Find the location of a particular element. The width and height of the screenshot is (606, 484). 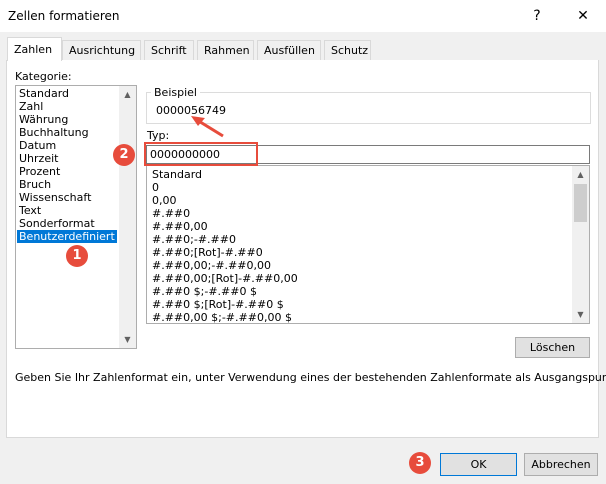

close-button: ✕ is located at coordinates (583, 16).